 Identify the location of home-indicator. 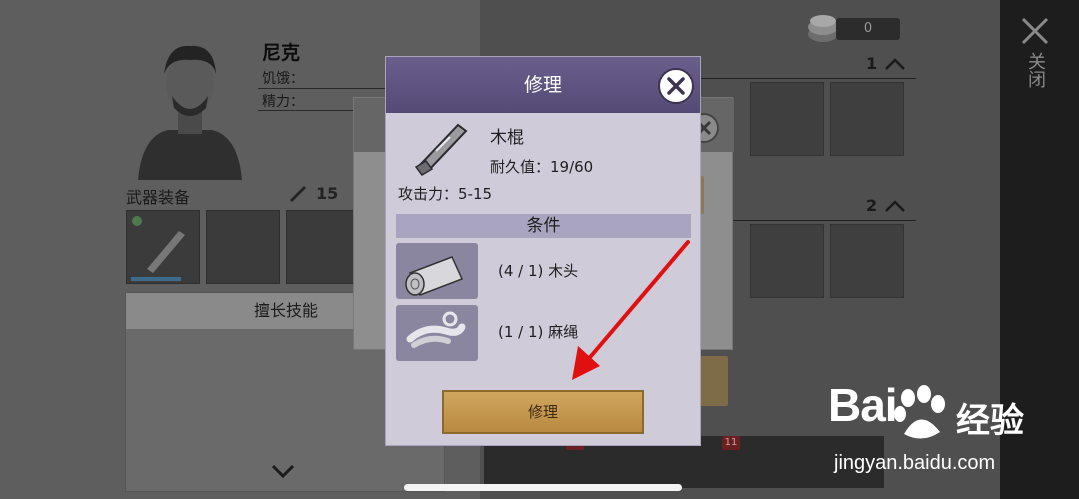
(543, 487).